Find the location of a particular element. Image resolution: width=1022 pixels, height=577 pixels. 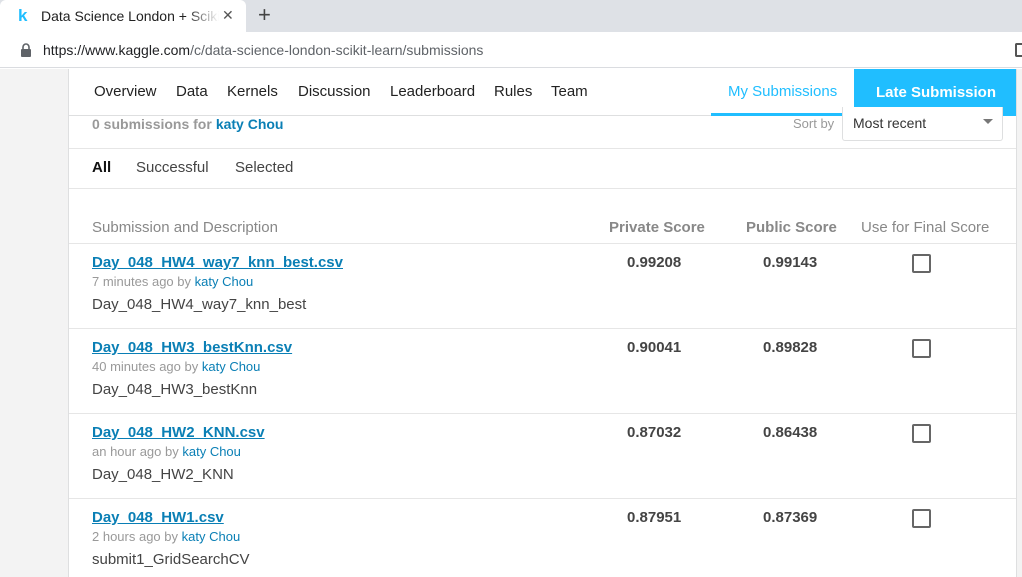

submission-description: Day_048_HW4_way7_knn_best is located at coordinates (199, 304).